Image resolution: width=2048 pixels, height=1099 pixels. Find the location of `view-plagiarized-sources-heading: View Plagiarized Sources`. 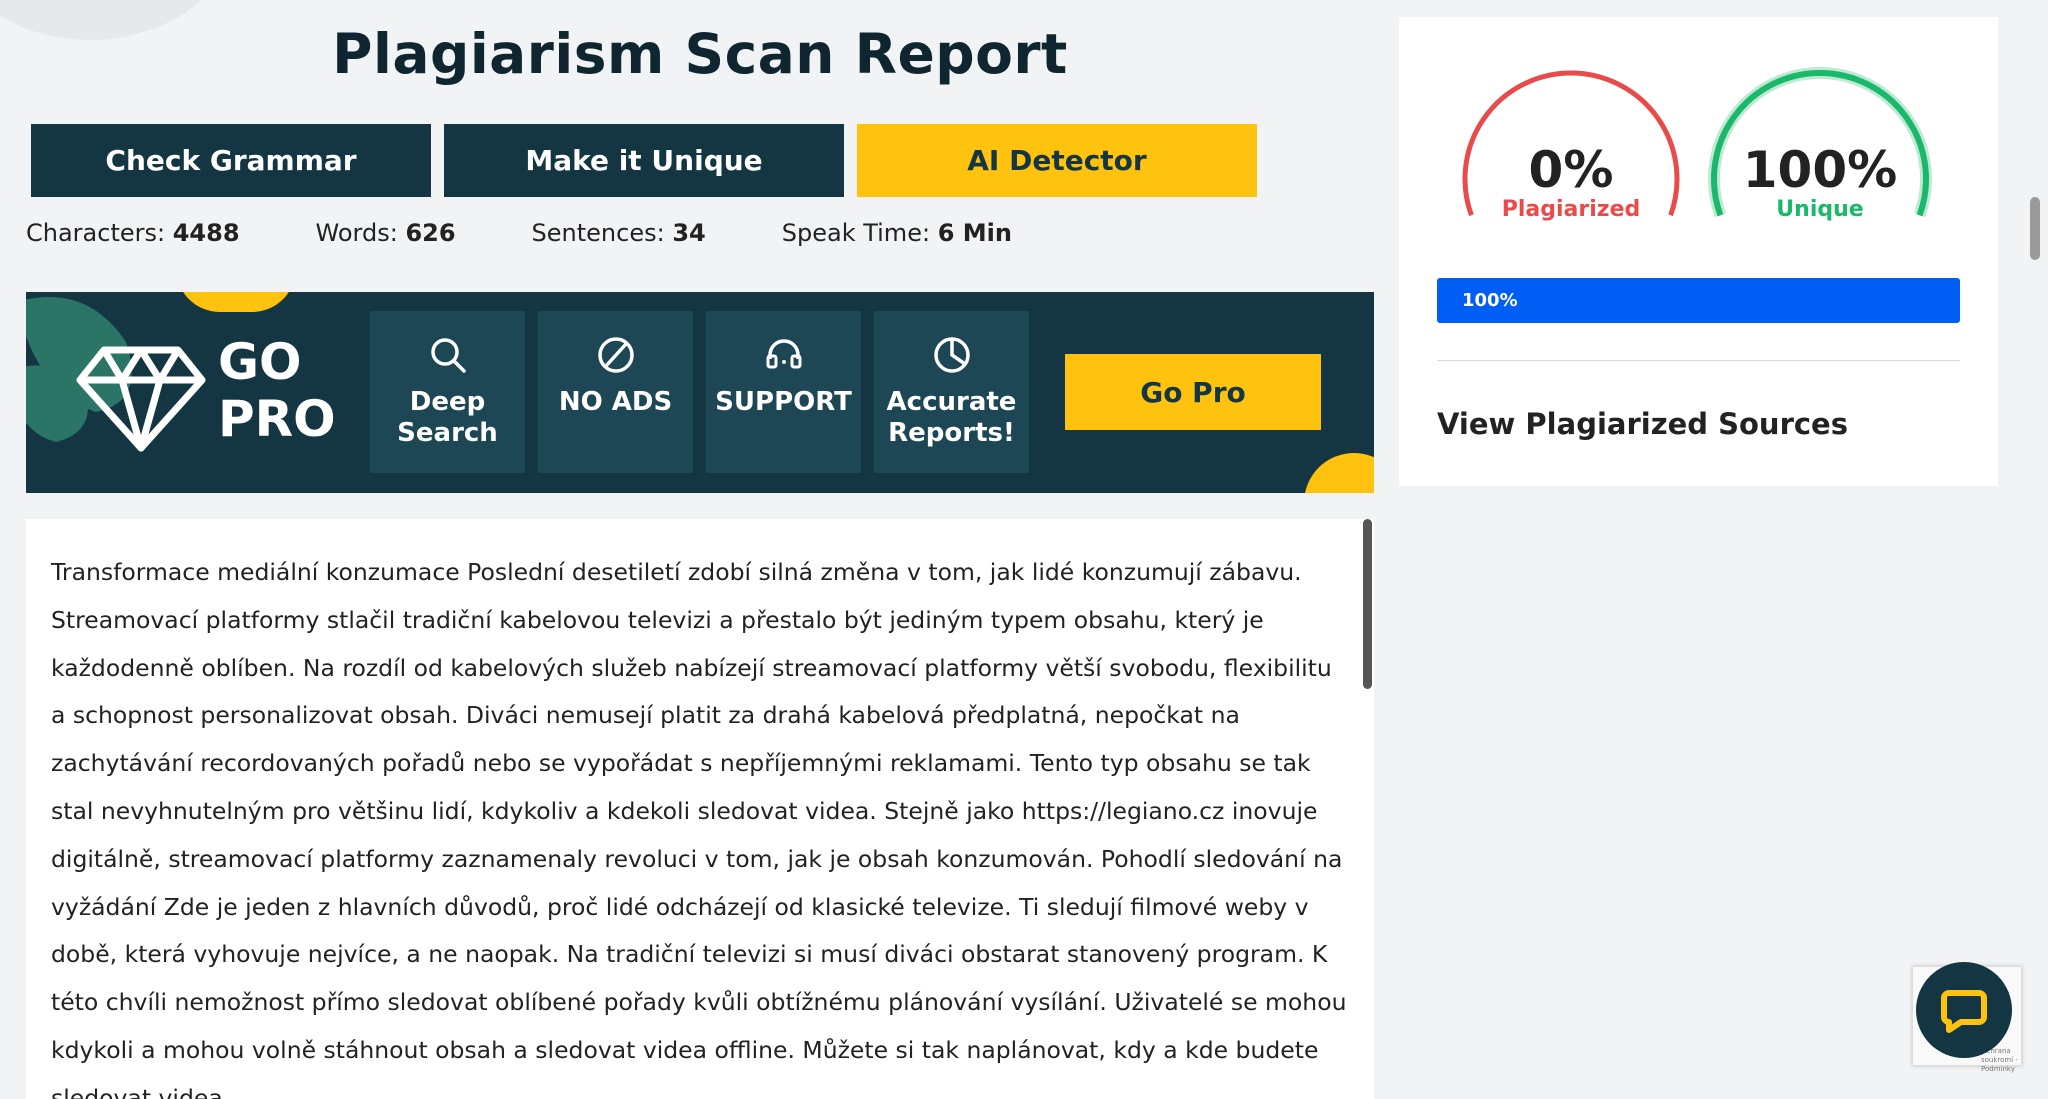

view-plagiarized-sources-heading: View Plagiarized Sources is located at coordinates (1642, 424).